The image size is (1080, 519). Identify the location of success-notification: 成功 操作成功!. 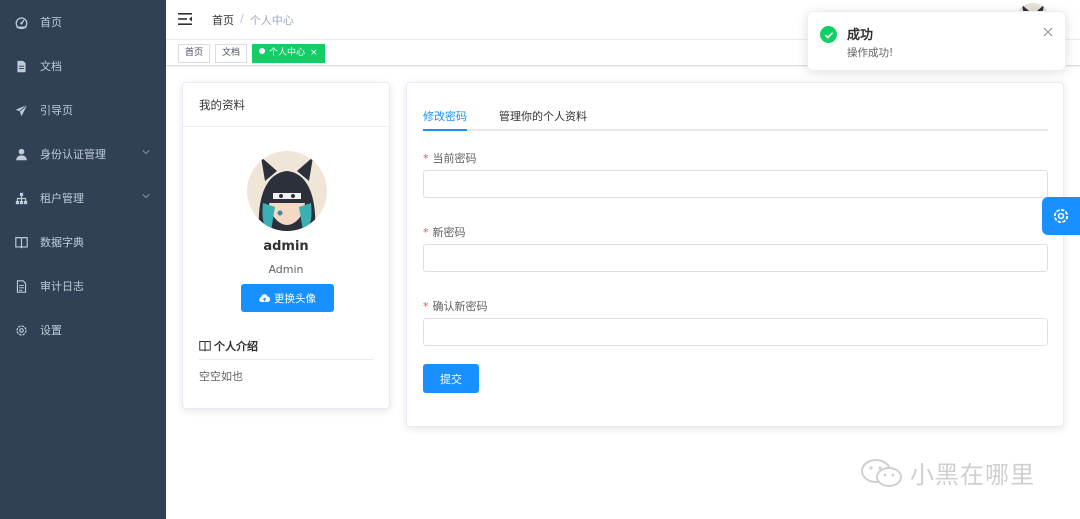
(936, 41).